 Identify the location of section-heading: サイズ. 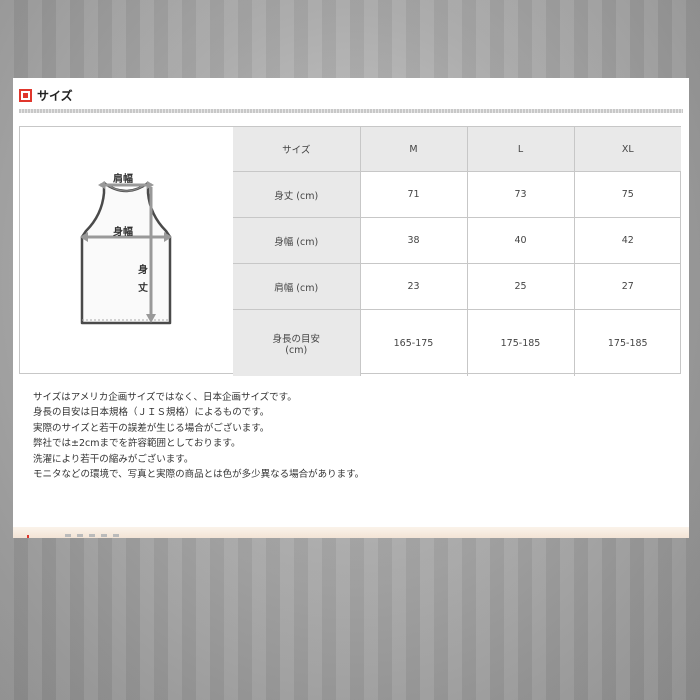
(46, 95).